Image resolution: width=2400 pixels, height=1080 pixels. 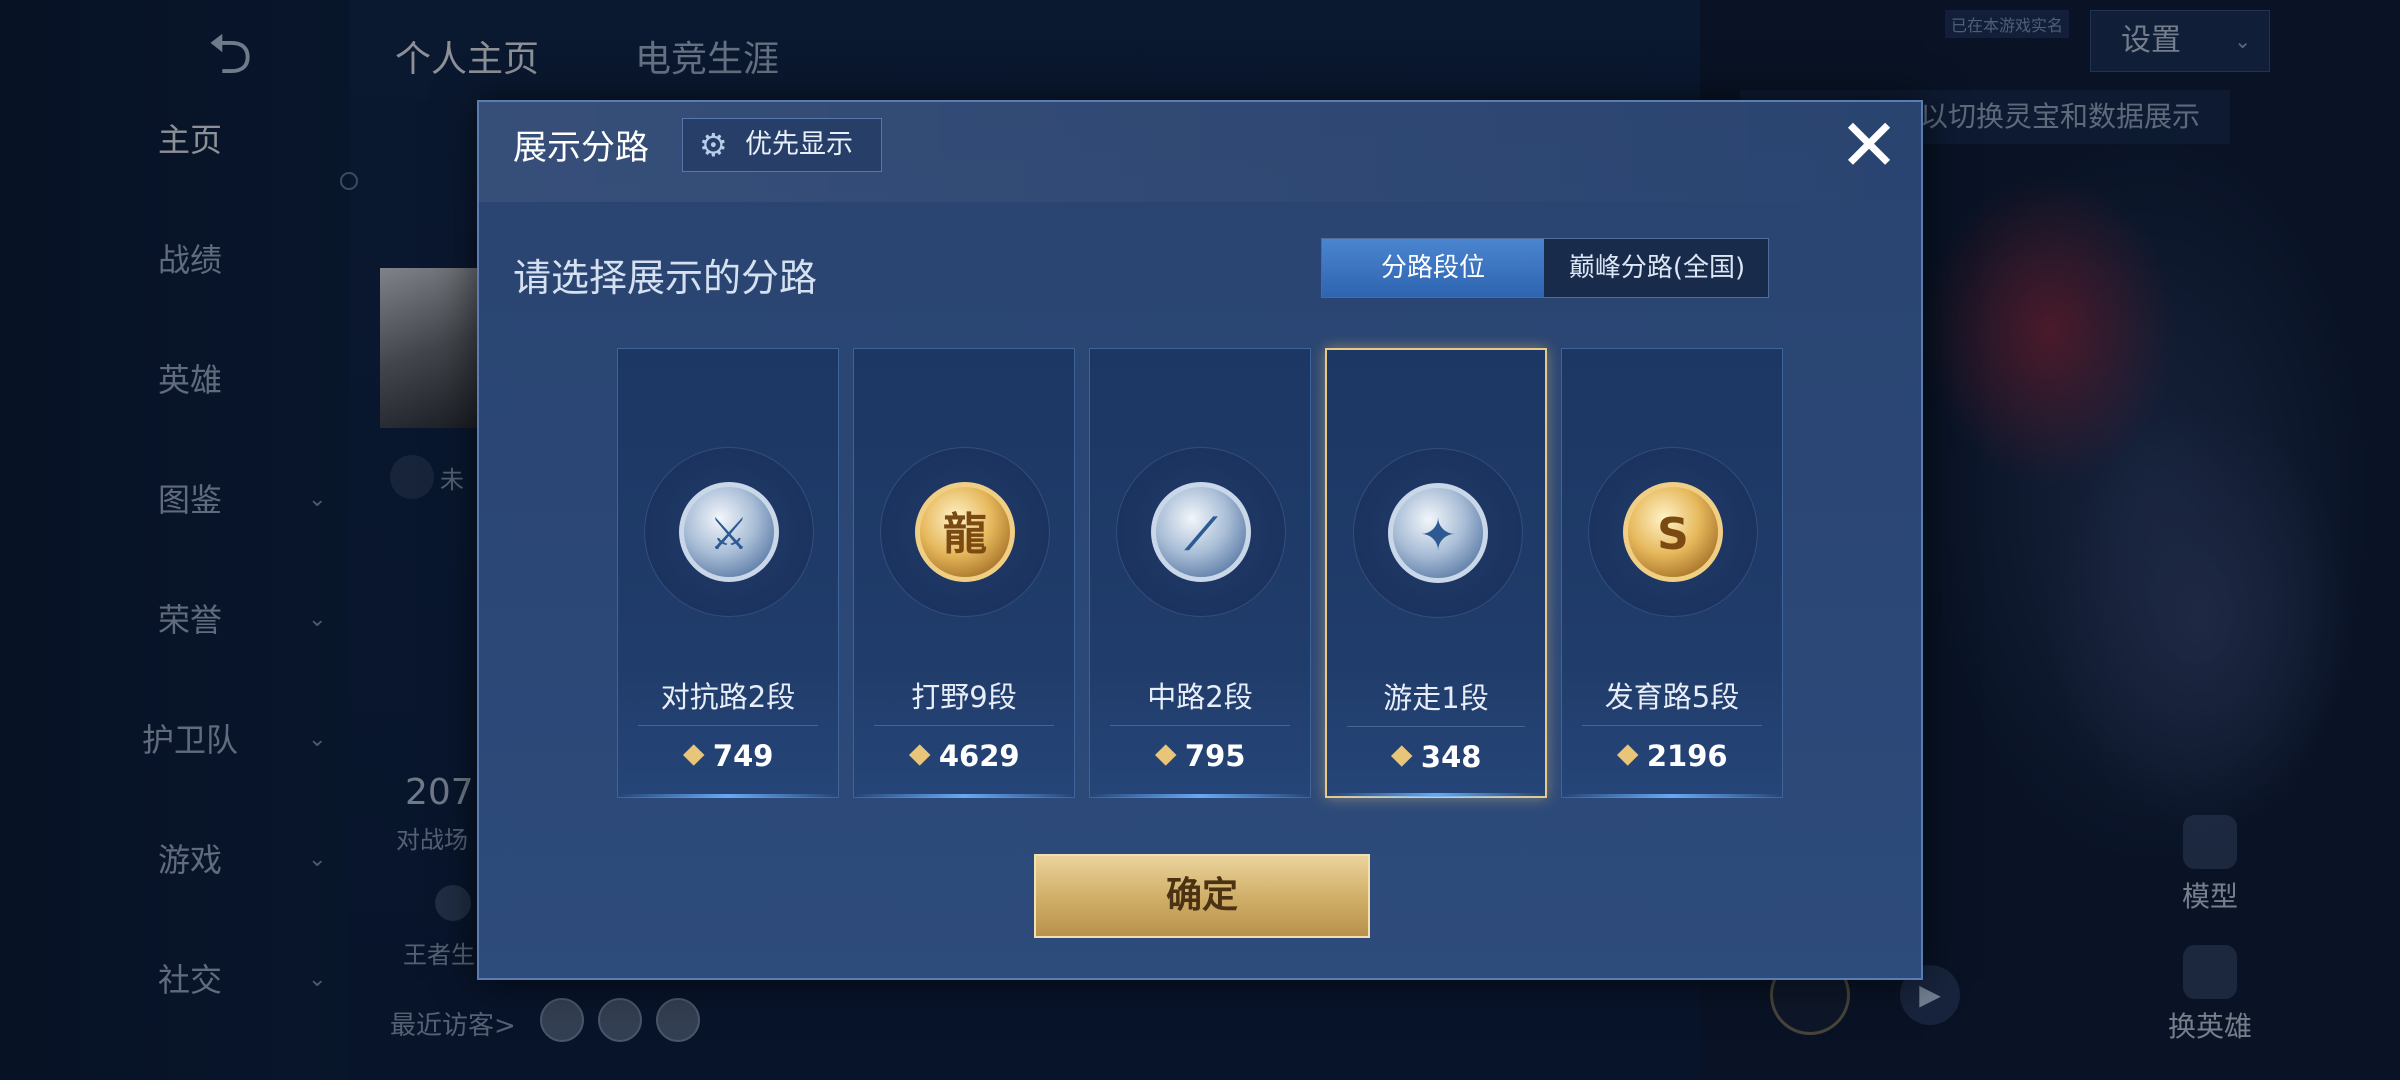 I want to click on confirm-button: 确定, so click(x=1202, y=896).